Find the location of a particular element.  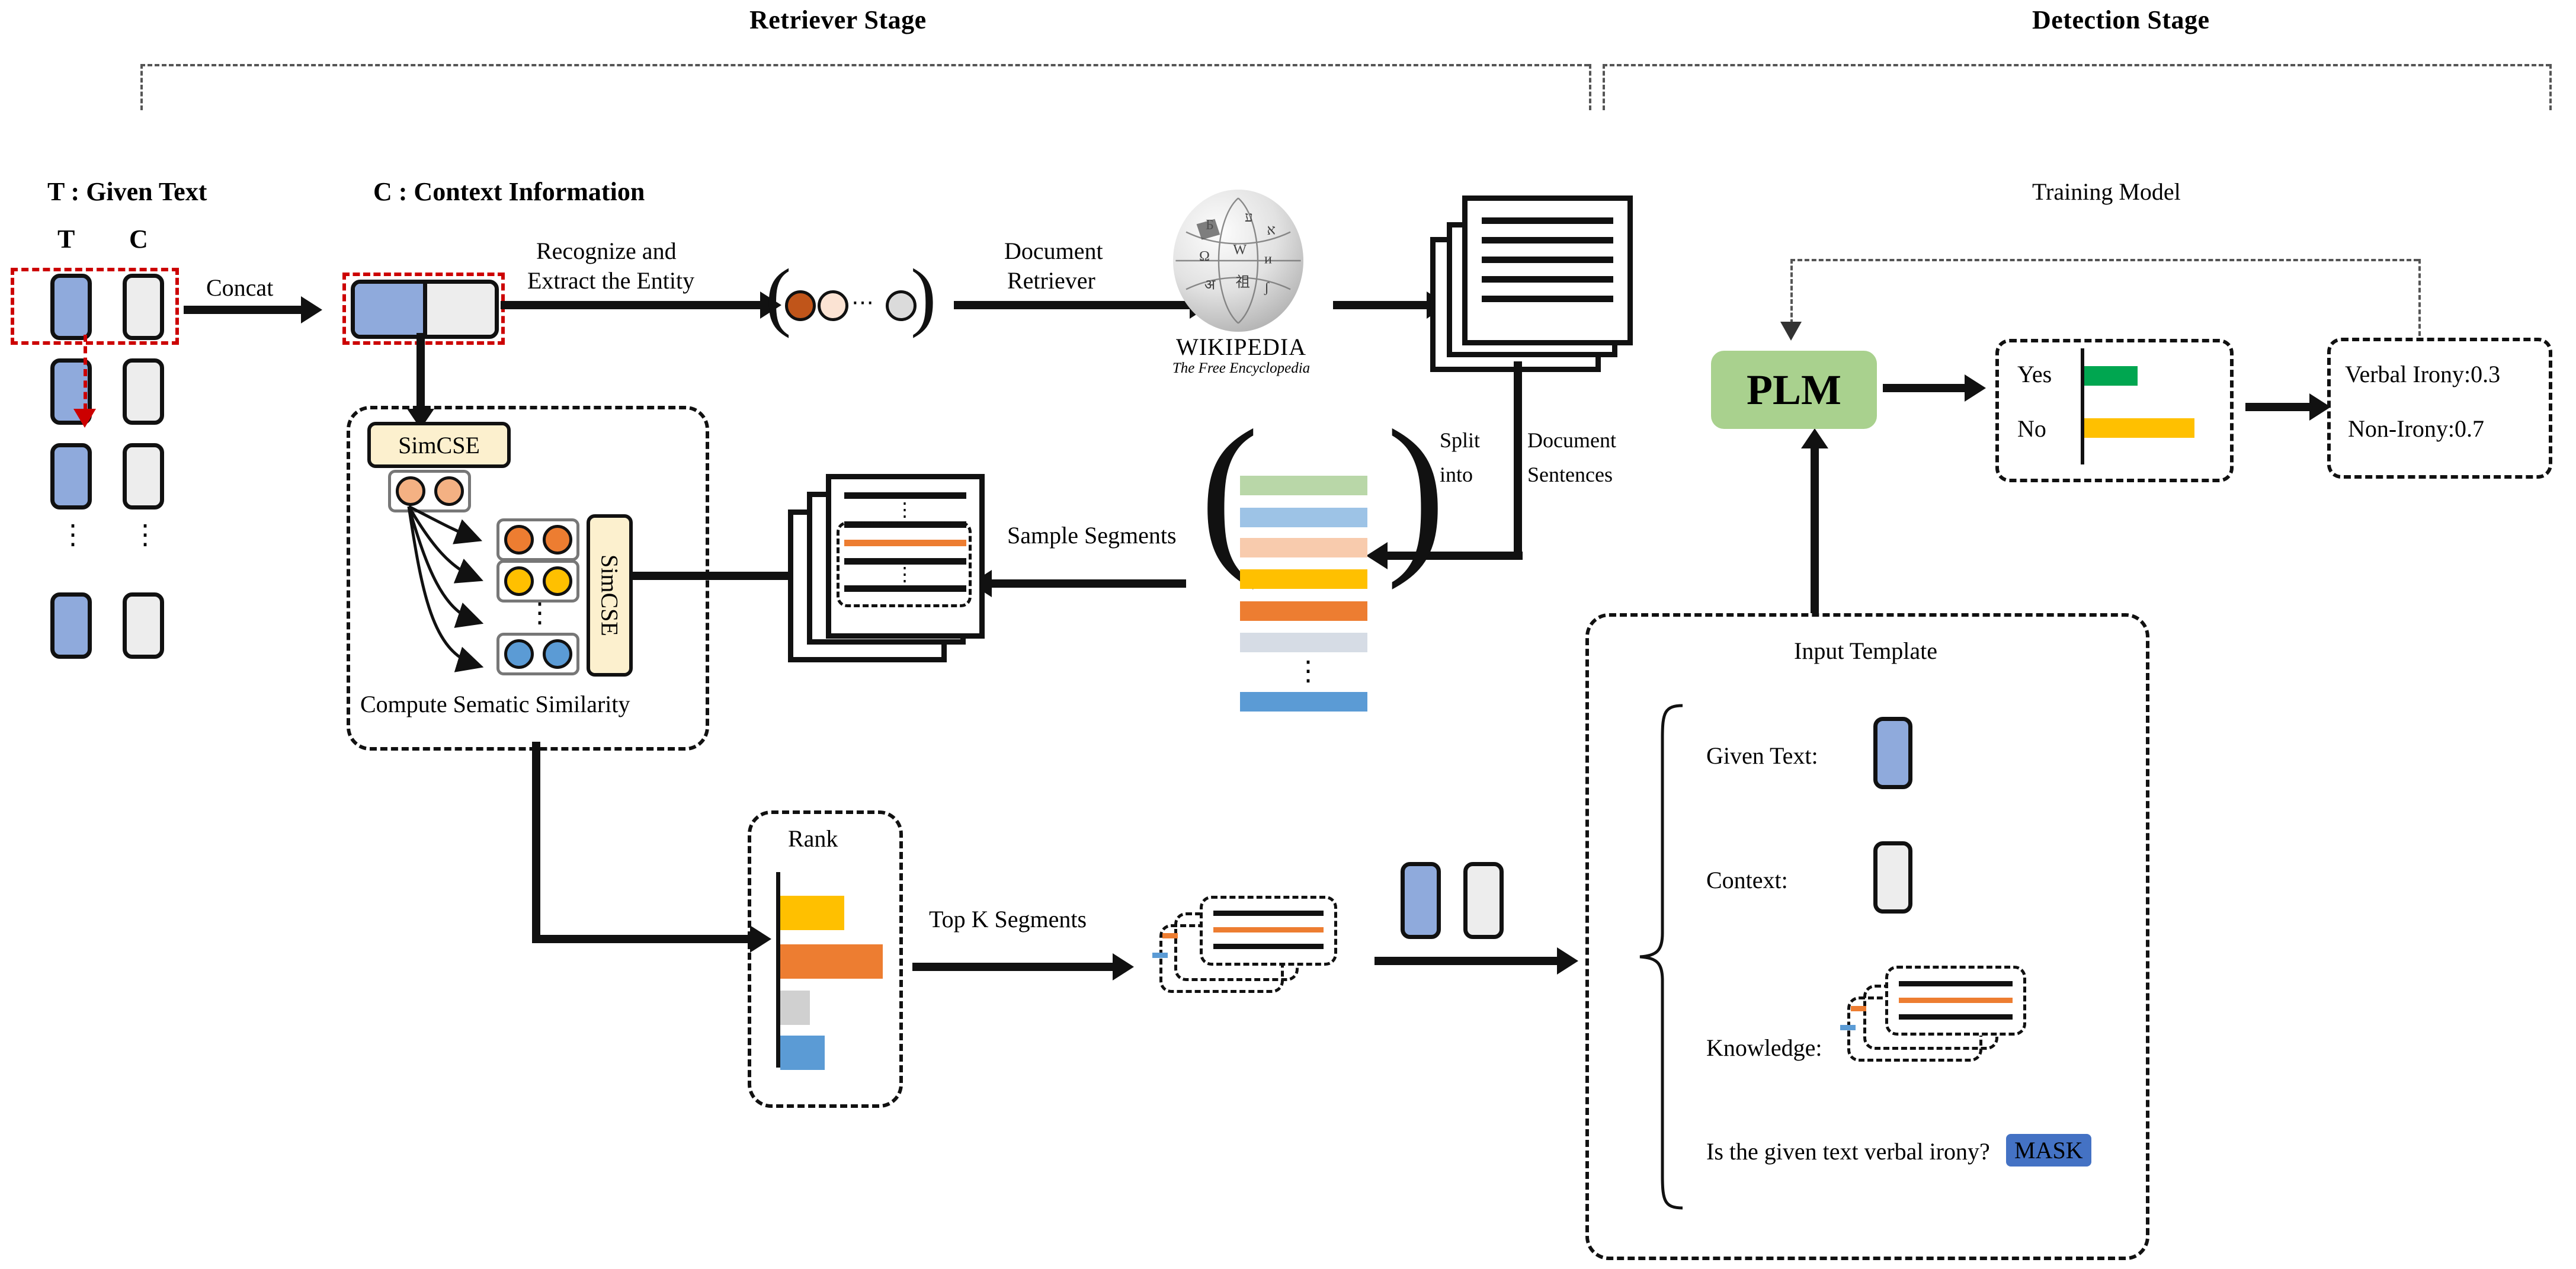

topk-segments-arrow is located at coordinates (1023, 966).